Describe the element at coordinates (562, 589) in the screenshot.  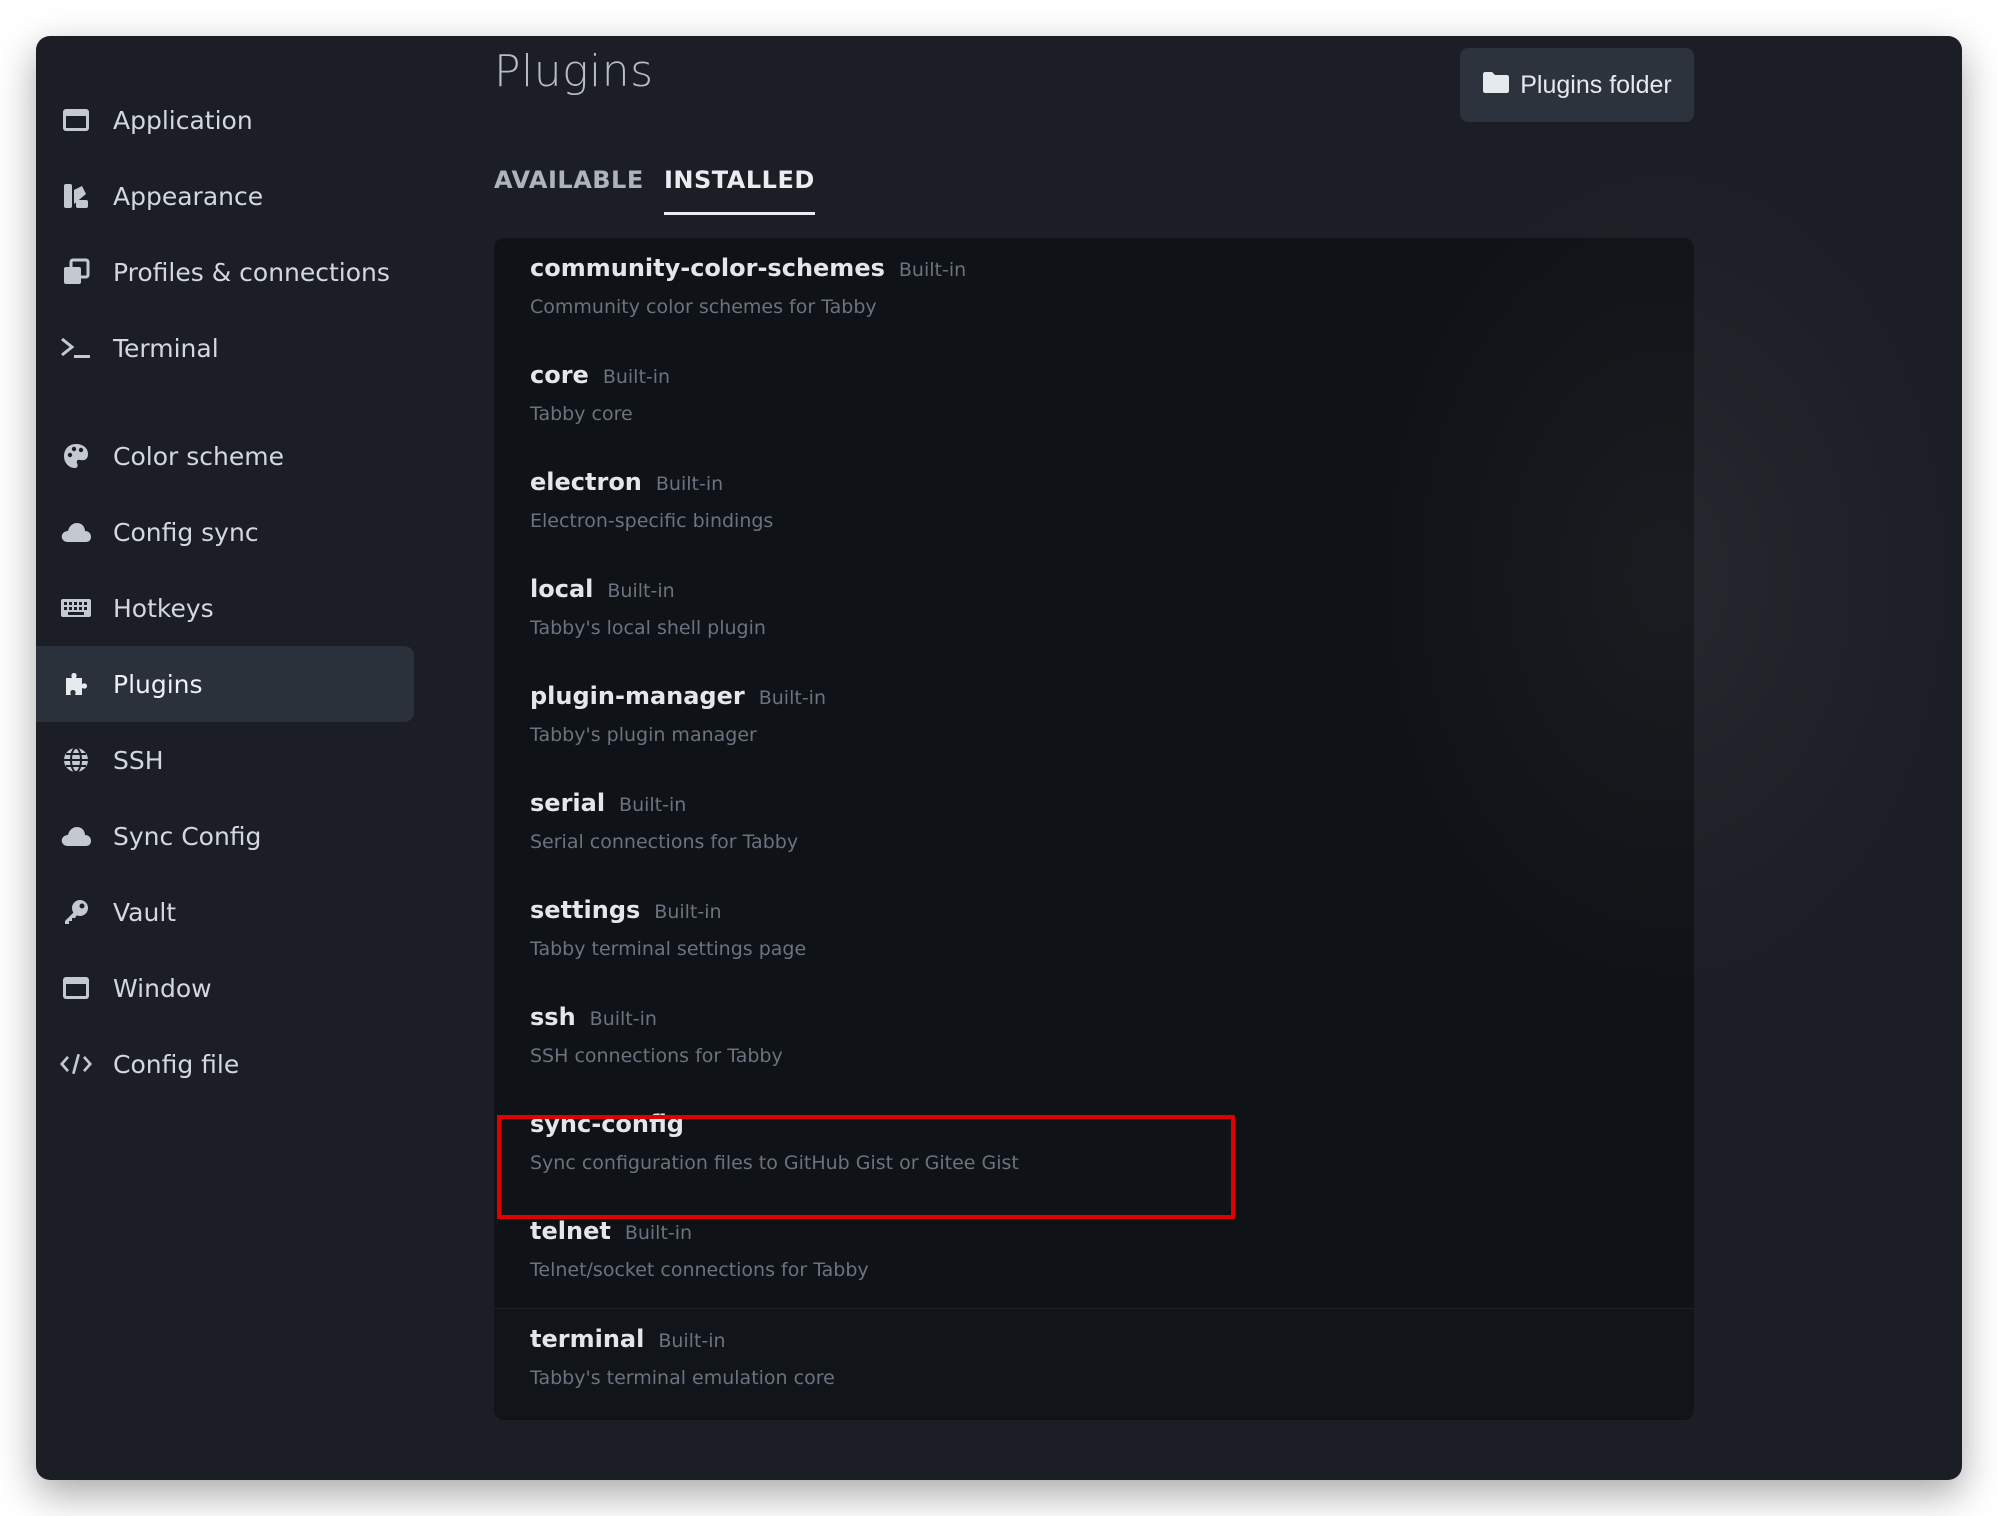
I see `plugin-name: local` at that location.